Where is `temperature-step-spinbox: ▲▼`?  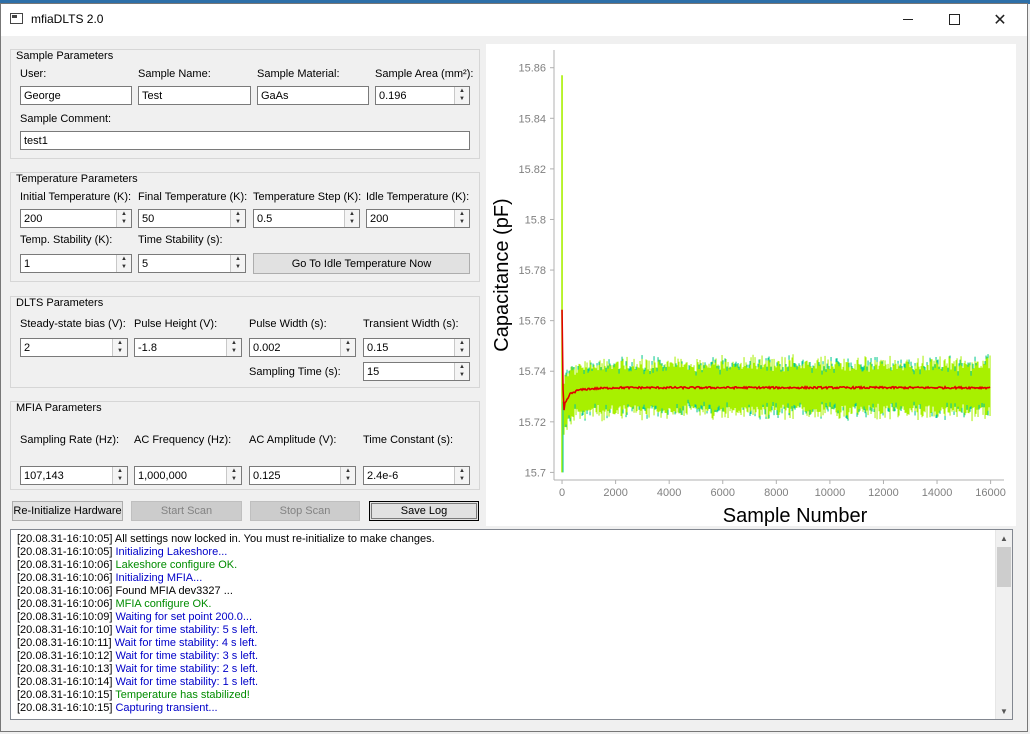 temperature-step-spinbox: ▲▼ is located at coordinates (306, 218).